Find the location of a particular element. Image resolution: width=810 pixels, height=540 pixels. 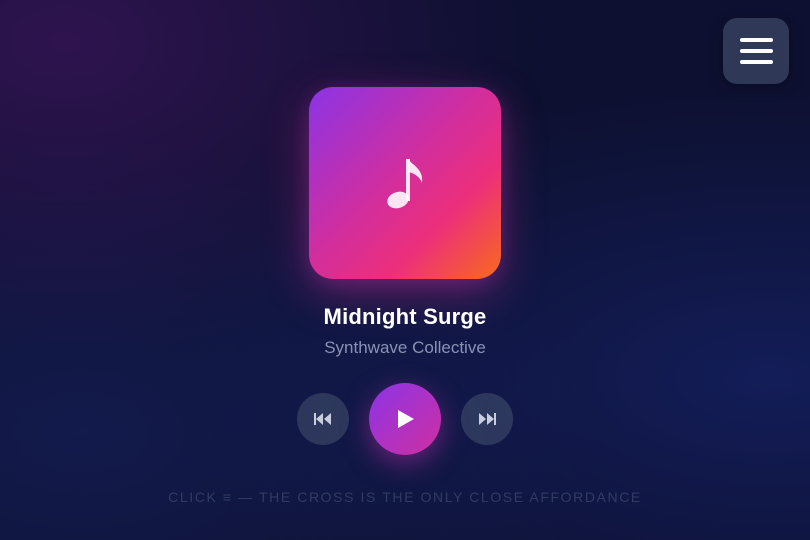

album-artwork is located at coordinates (405, 183).